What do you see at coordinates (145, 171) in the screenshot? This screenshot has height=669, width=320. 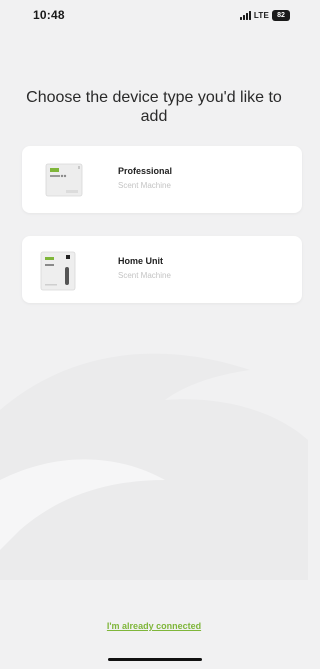 I see `device-card-title: Professional` at bounding box center [145, 171].